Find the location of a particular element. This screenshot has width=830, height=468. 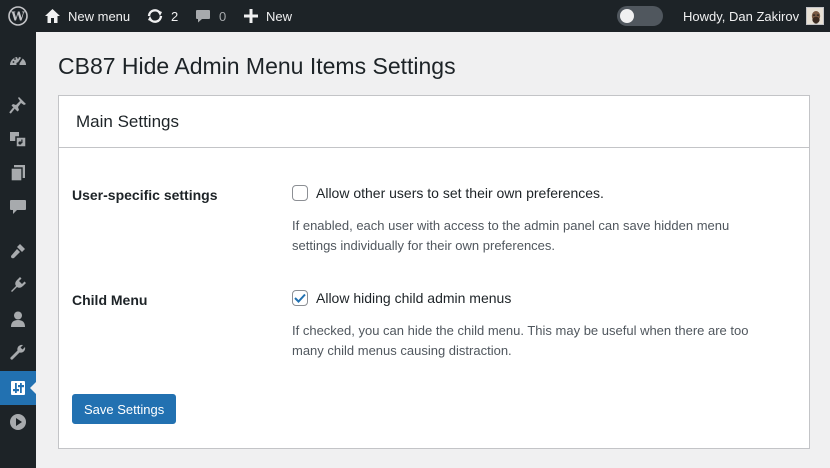

checkmark-icon is located at coordinates (300, 298).